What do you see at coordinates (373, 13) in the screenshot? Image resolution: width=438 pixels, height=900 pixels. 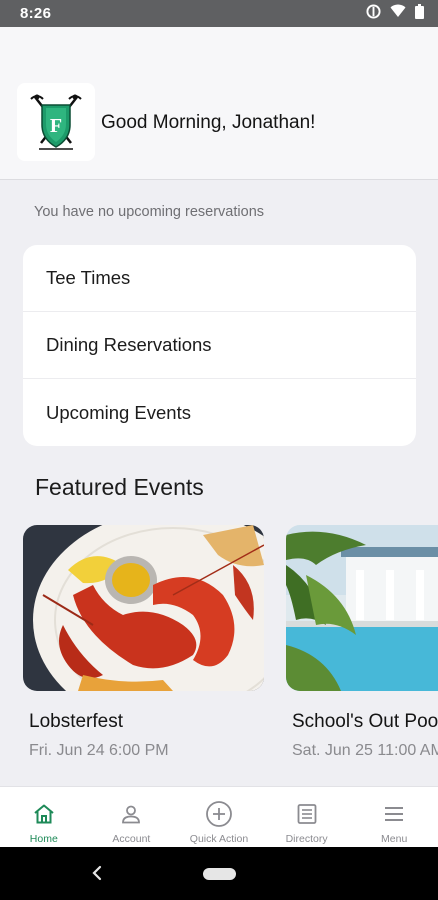 I see `data-saver-icon` at bounding box center [373, 13].